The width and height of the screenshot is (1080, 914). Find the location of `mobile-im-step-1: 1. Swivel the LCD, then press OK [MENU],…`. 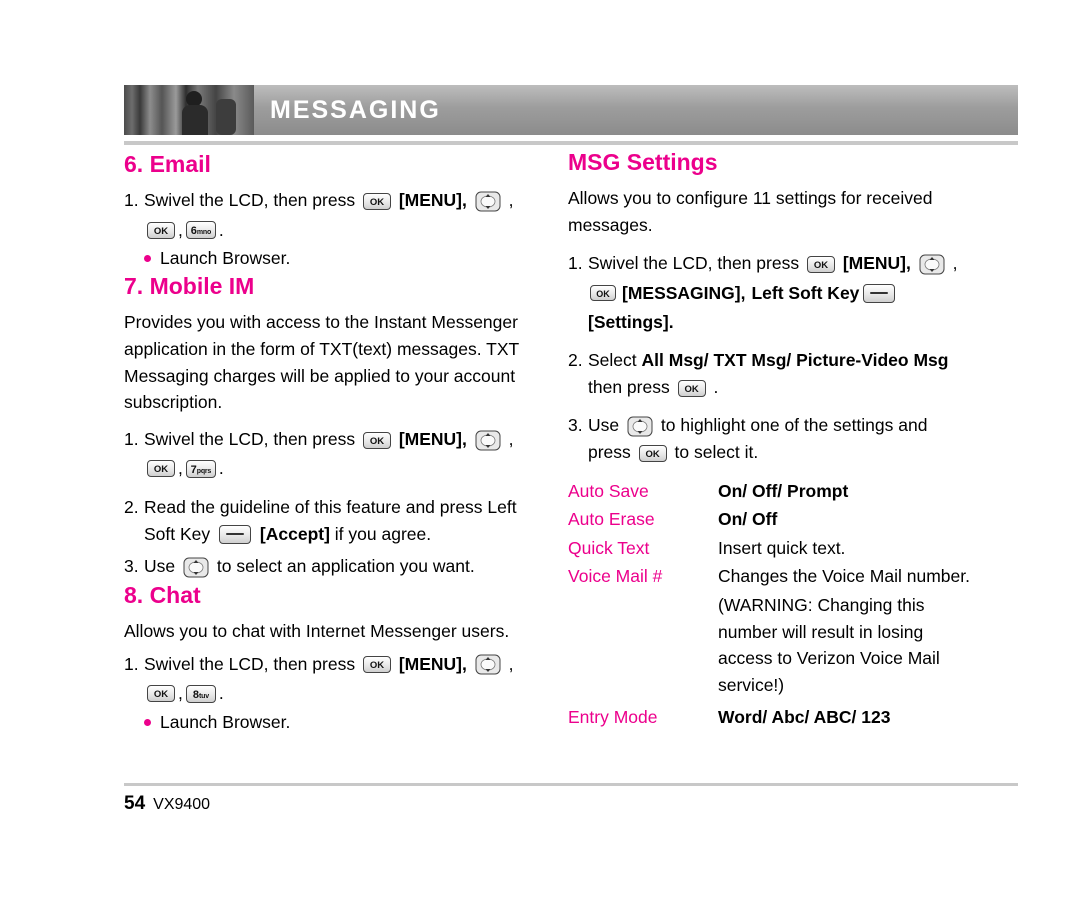

mobile-im-step-1: 1. Swivel the LCD, then press OK [MENU],… is located at coordinates (324, 439).